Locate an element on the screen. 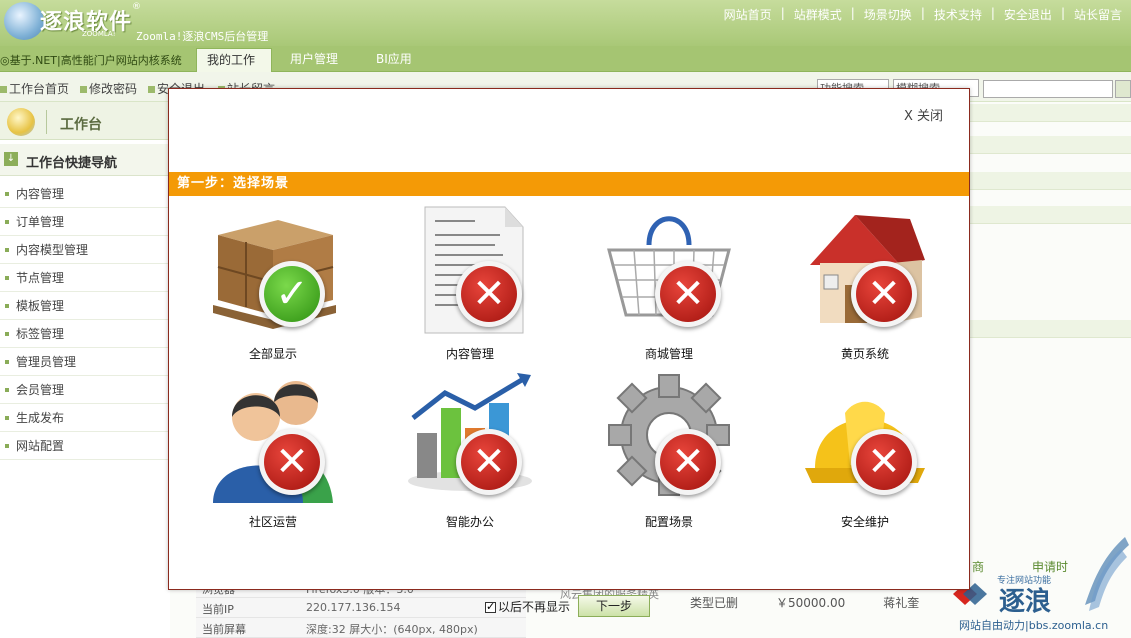  link-change-password: 修改密码 is located at coordinates (108, 88).